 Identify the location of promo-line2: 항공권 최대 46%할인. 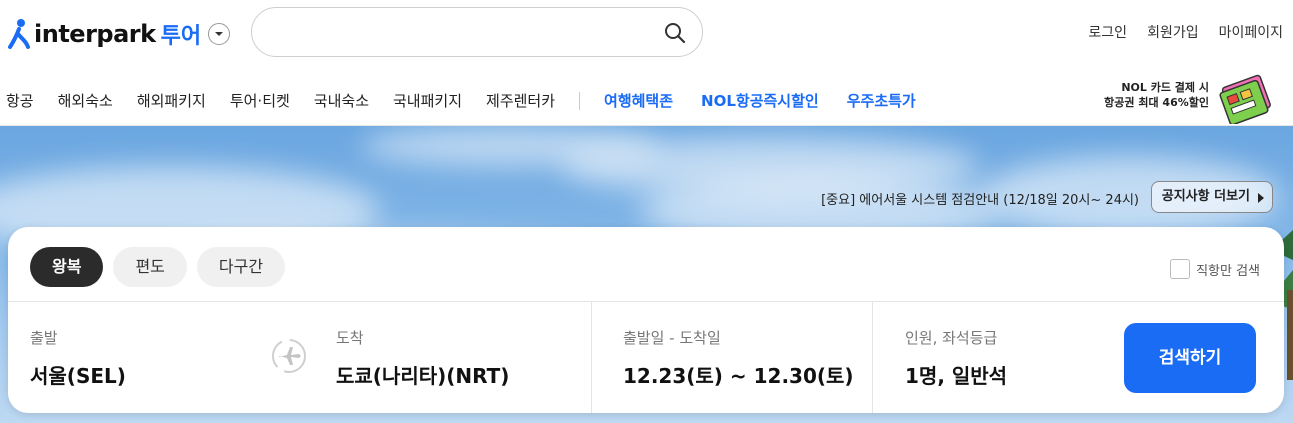
(1156, 102).